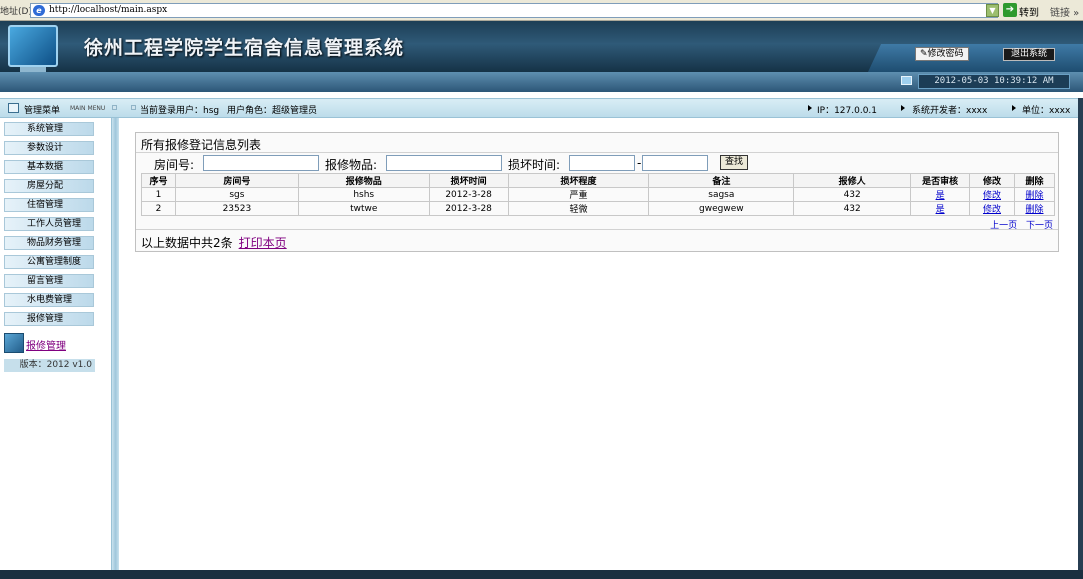 This screenshot has width=1083, height=579. Describe the element at coordinates (49, 205) in the screenshot. I see `sidebar-item-lodging: 住宿管理` at that location.